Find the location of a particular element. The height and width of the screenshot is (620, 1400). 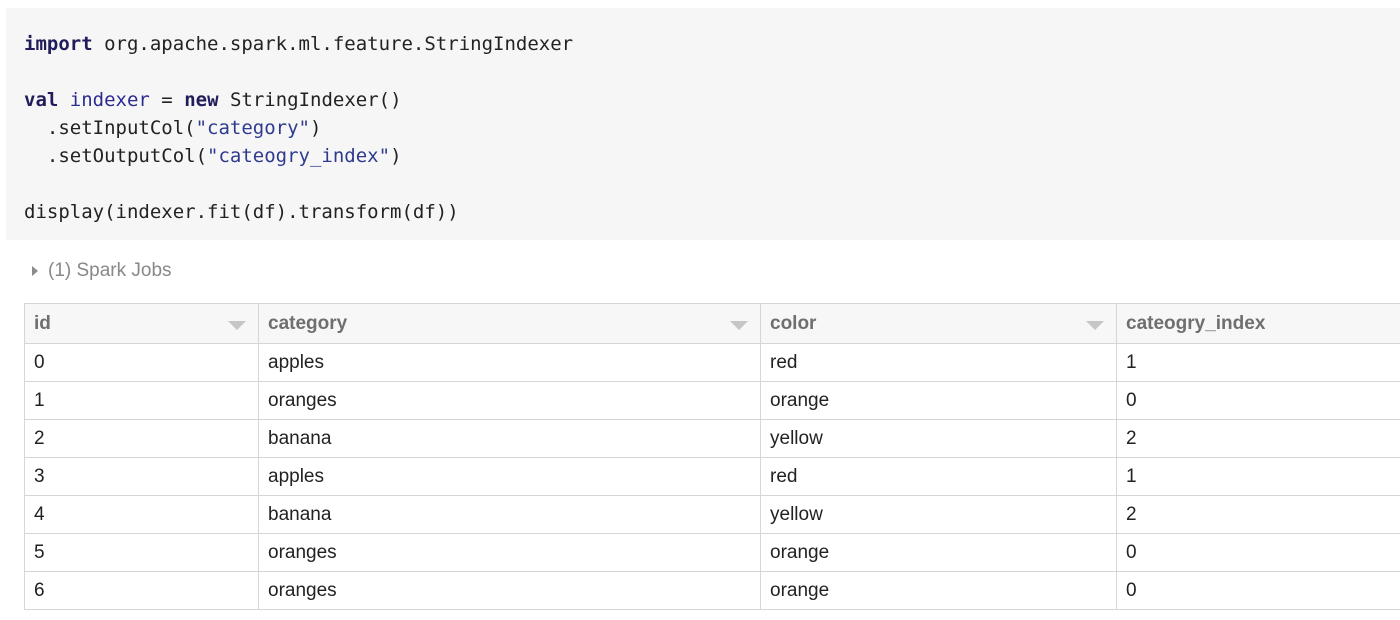

code-token: .setInputCol( is located at coordinates (110, 128).